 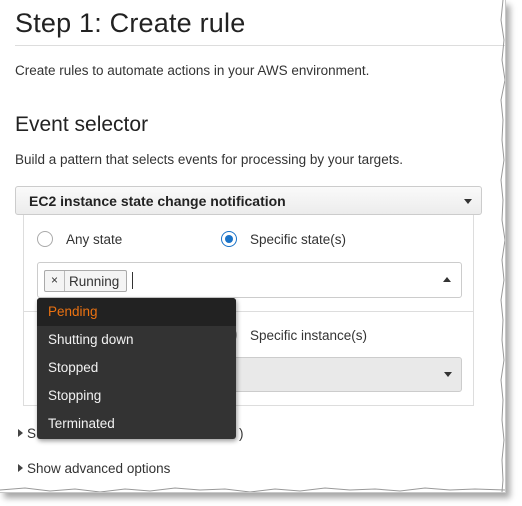 What do you see at coordinates (136, 312) in the screenshot?
I see `dropdown-option-pending: Pending` at bounding box center [136, 312].